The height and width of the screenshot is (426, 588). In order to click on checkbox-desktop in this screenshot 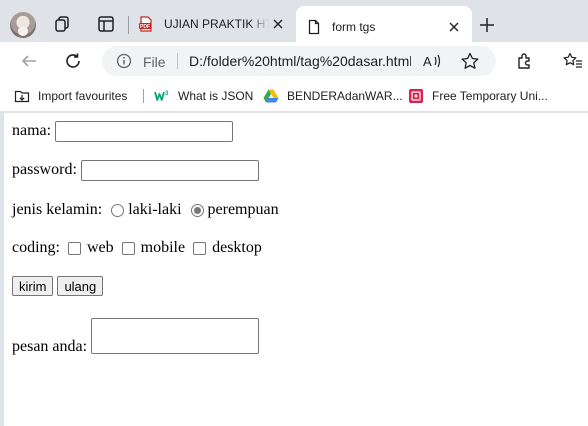, I will do `click(200, 248)`.